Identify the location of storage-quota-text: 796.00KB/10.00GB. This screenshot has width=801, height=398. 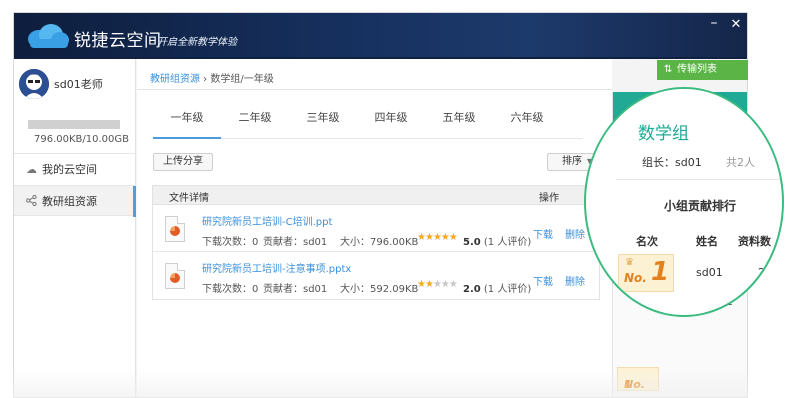
(82, 139).